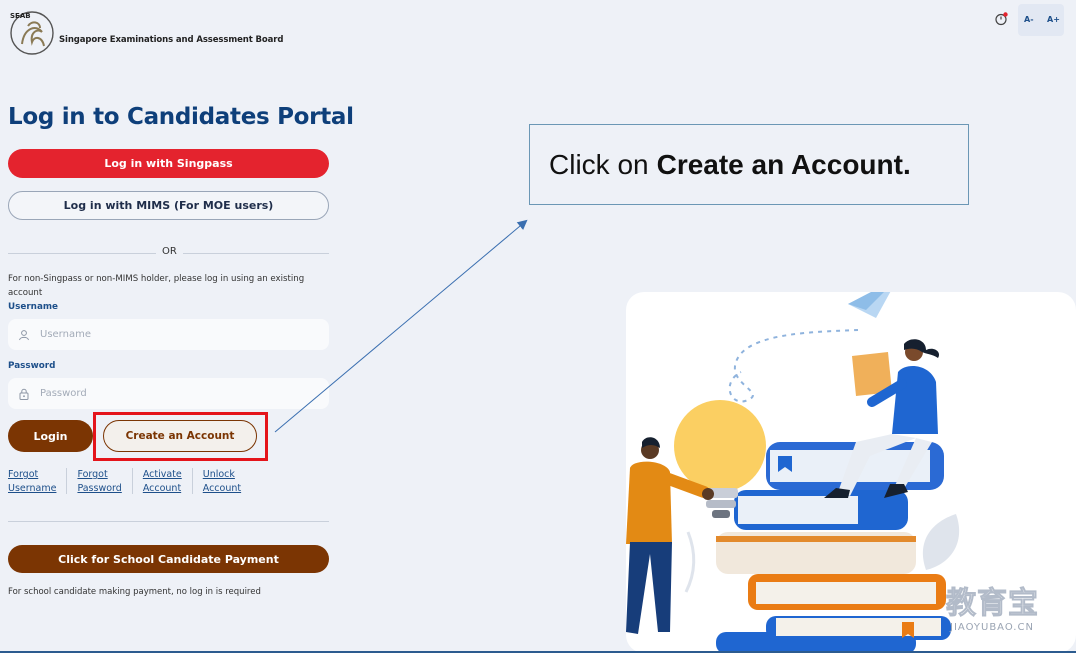  I want to click on unlock-account-link: Unlock Account, so click(222, 481).